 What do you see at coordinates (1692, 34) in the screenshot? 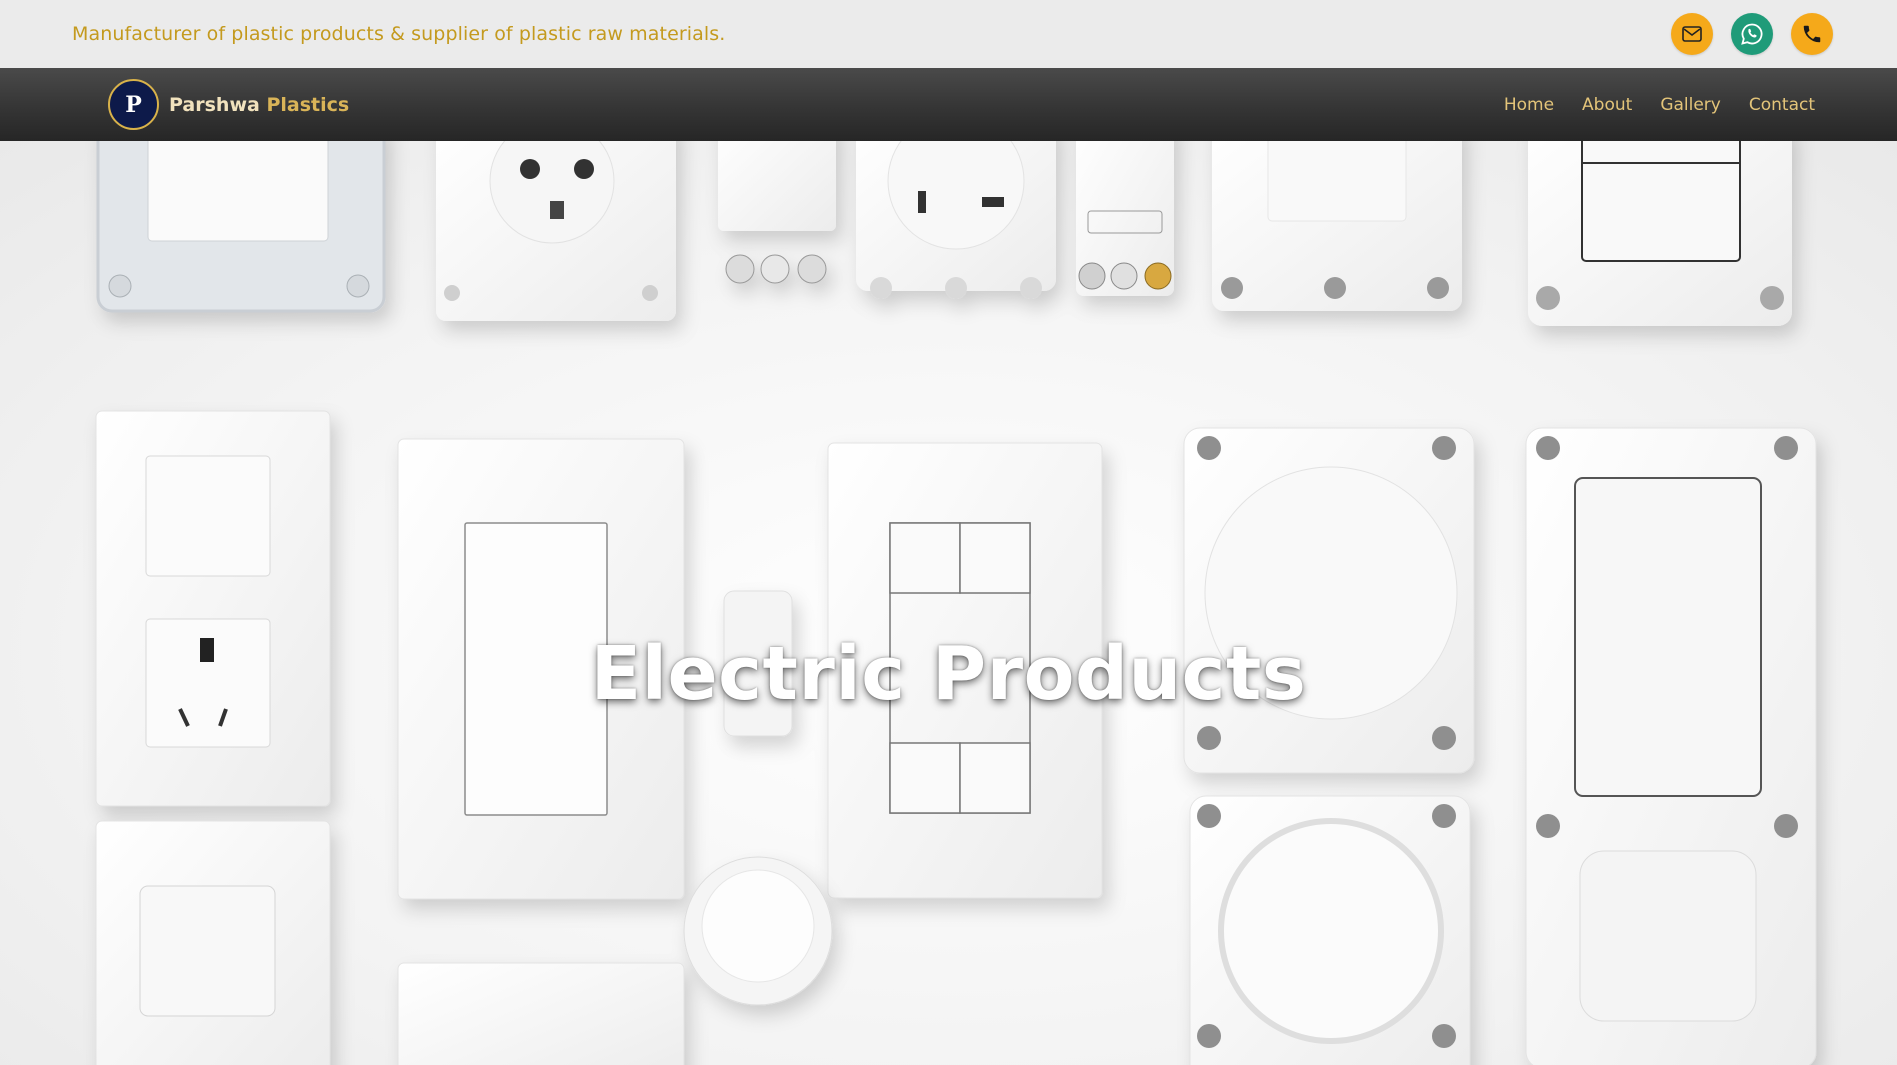
I see `mail-icon` at bounding box center [1692, 34].